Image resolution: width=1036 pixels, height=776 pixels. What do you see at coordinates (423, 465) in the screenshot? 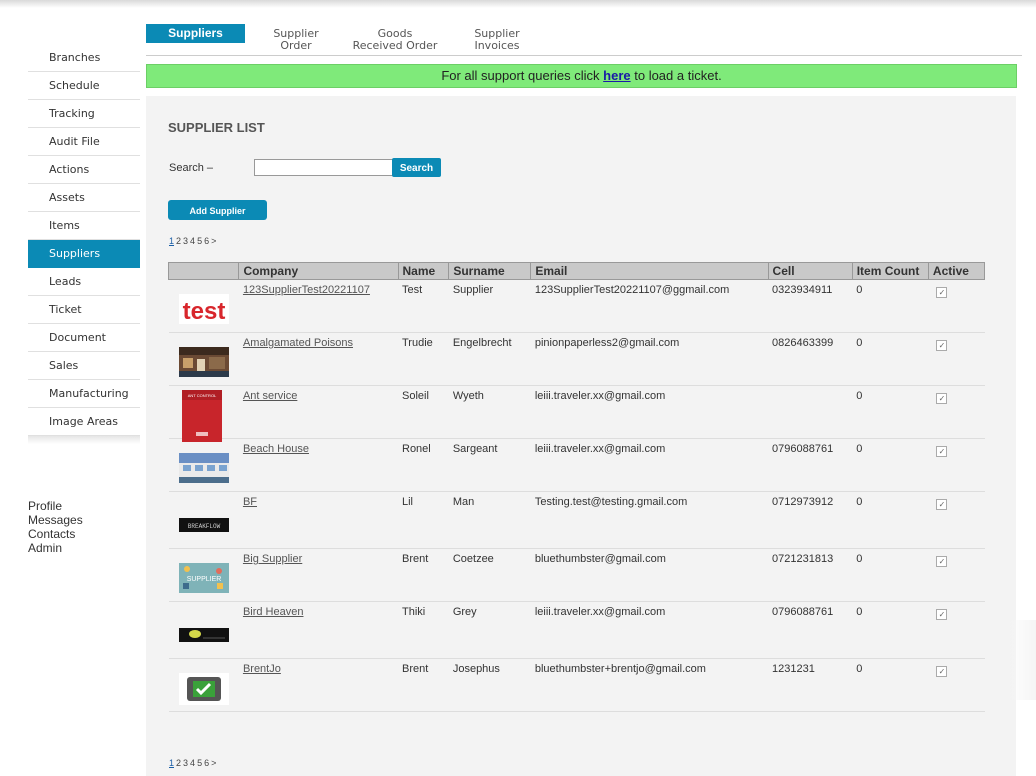
I see `name-cell: Ronel` at bounding box center [423, 465].